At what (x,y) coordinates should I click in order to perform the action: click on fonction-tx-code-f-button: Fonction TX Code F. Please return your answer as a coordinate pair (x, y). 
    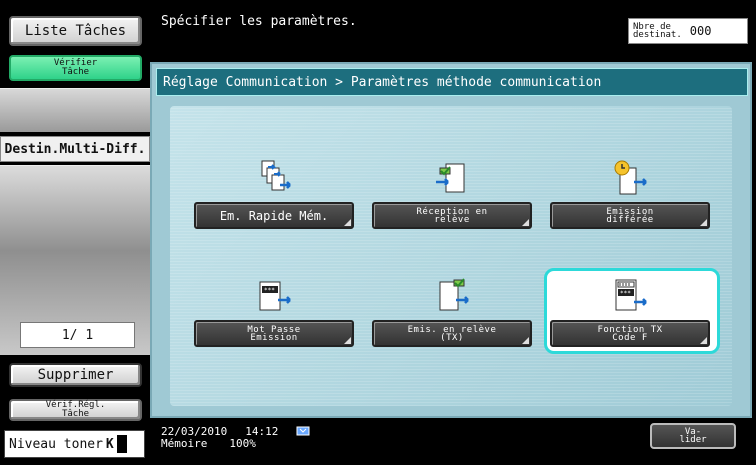
    Looking at the image, I should click on (630, 333).